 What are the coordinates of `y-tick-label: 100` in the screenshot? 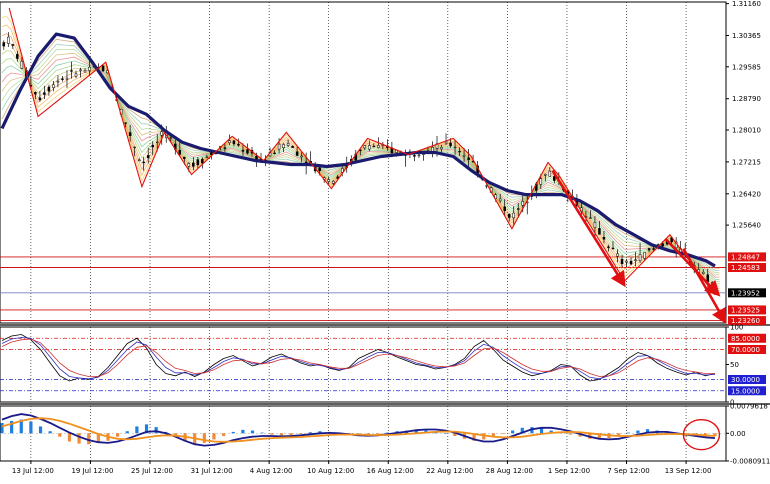 It's located at (736, 328).